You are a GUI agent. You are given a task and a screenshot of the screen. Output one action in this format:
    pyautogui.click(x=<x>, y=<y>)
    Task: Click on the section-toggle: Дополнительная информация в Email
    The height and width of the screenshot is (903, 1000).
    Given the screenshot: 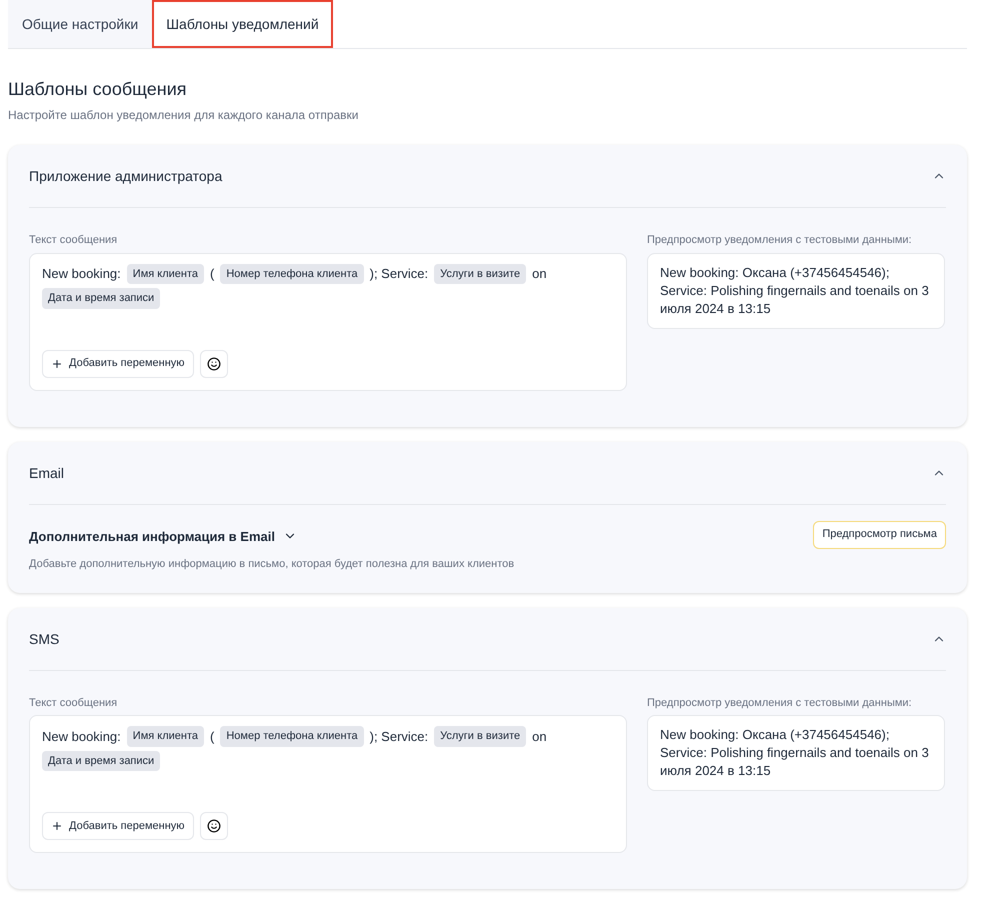 What is the action you would take?
    pyautogui.click(x=271, y=536)
    